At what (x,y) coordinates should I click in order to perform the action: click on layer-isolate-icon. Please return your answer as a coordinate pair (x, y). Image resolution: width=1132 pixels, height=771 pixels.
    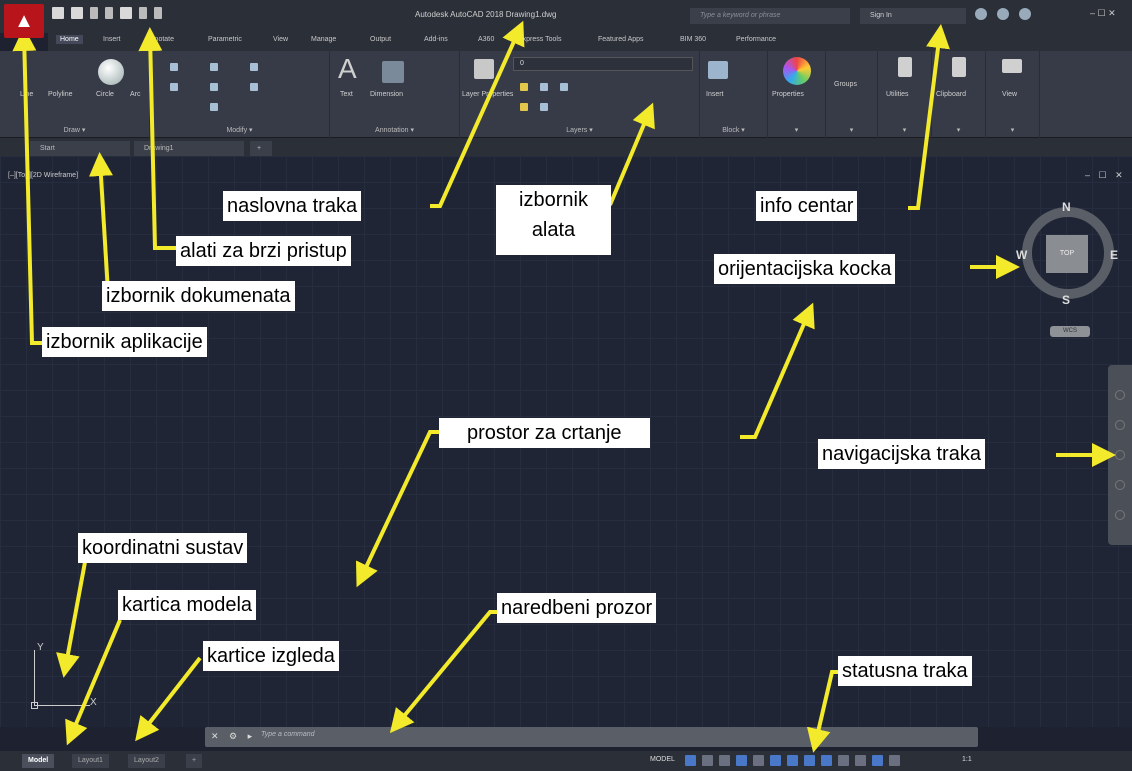
    Looking at the image, I should click on (544, 107).